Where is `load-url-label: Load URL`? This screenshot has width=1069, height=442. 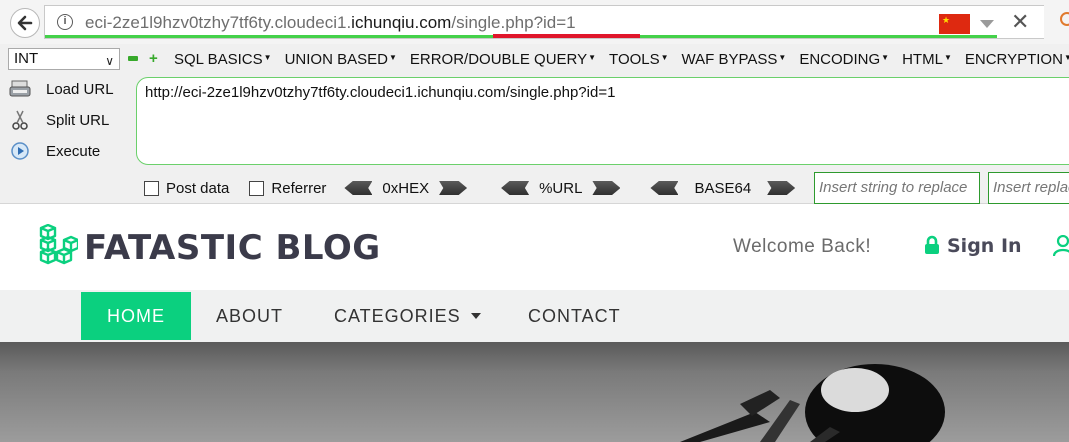 load-url-label: Load URL is located at coordinates (80, 89).